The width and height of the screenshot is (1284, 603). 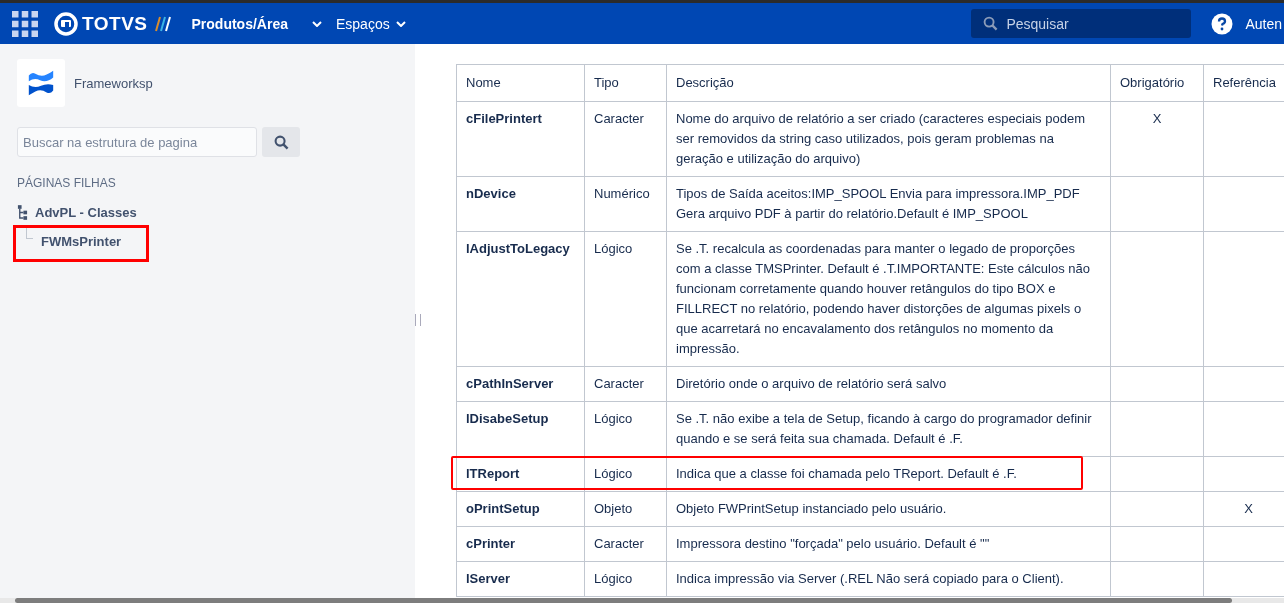 I want to click on table-cell: lAdjustToLegacy, so click(x=520, y=299).